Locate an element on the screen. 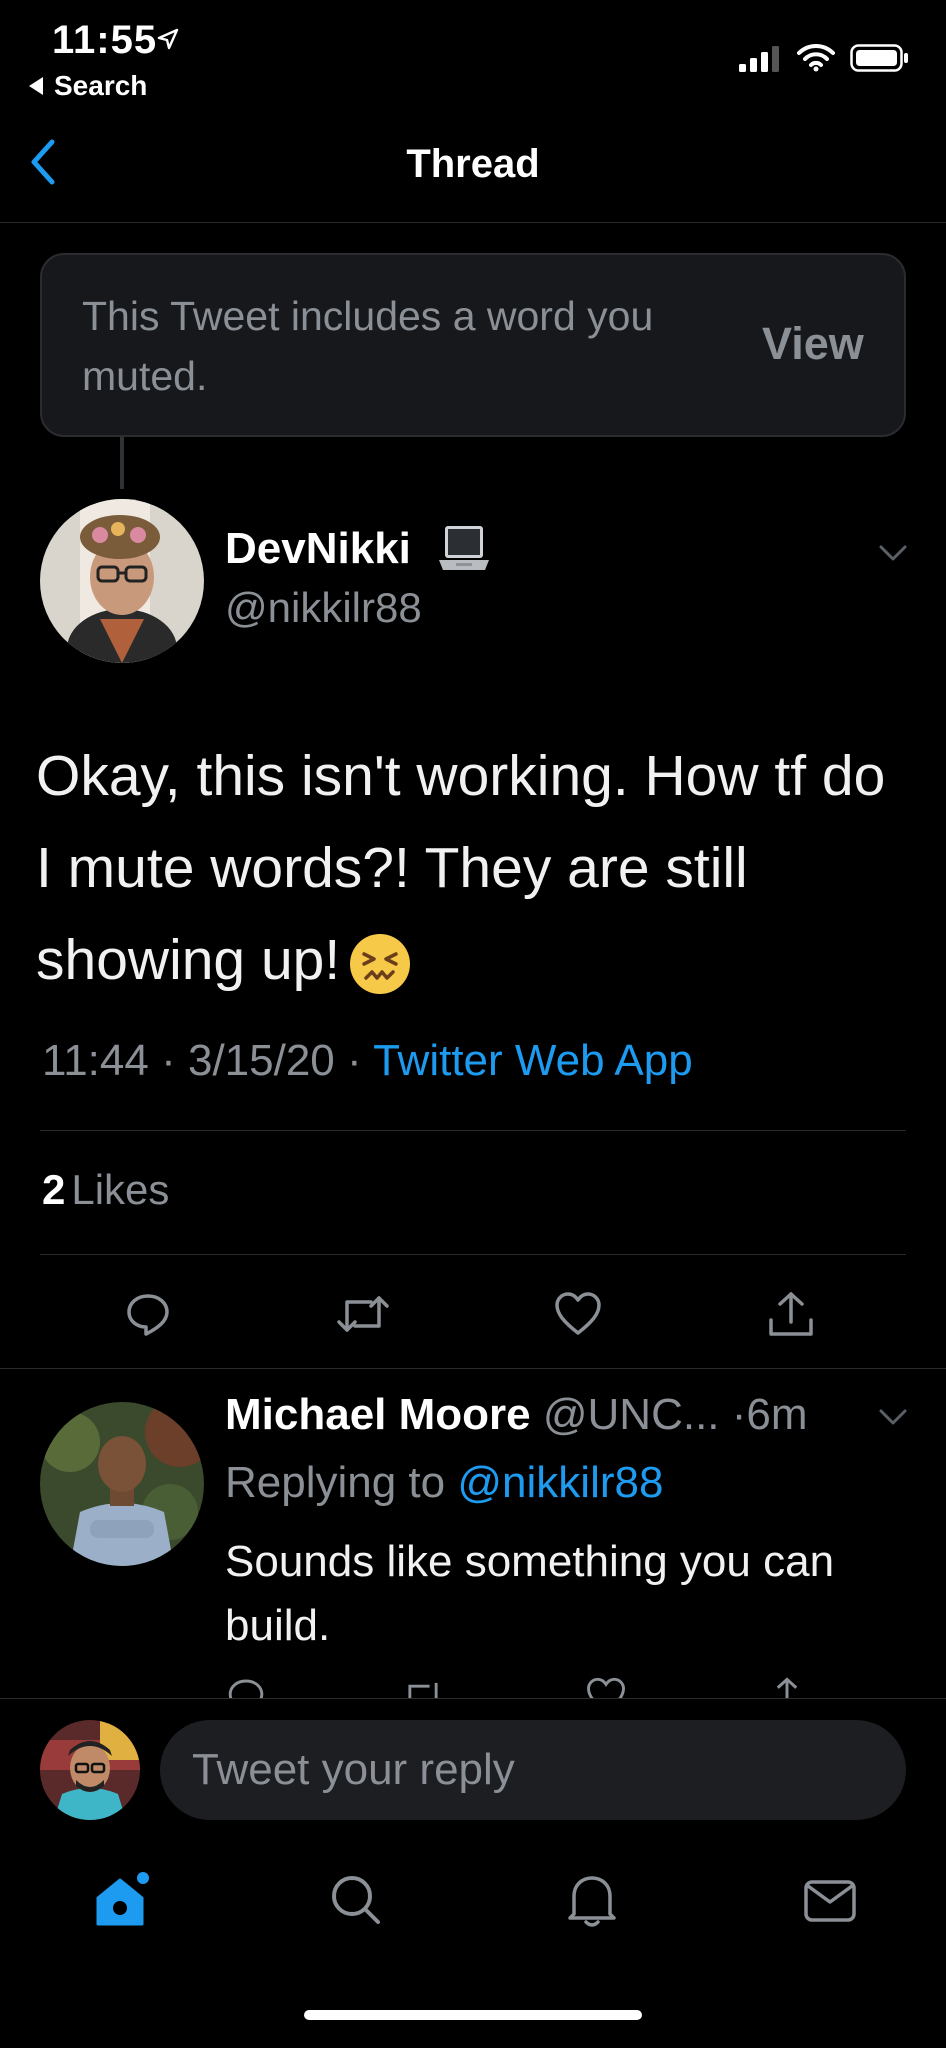 The image size is (946, 2048). tab-messages is located at coordinates (830, 1900).